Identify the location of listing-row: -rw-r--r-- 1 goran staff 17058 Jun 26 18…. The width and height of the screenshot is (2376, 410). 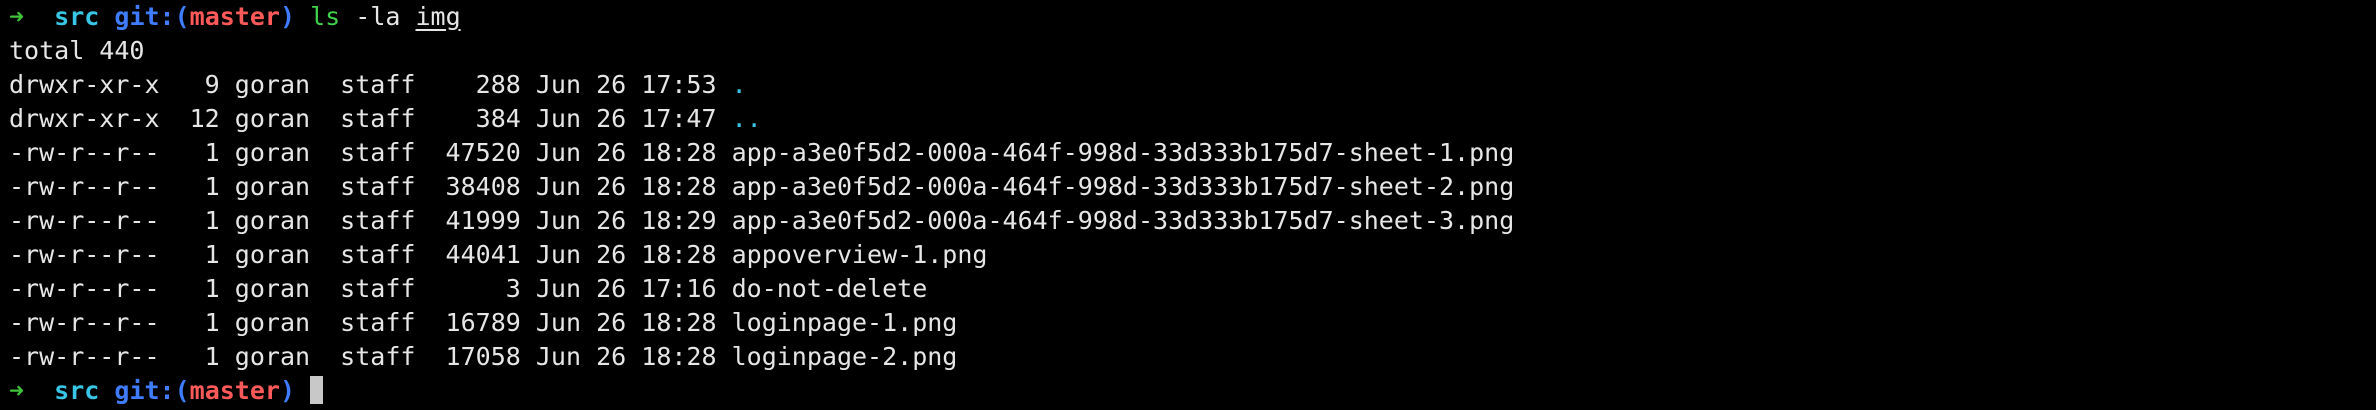
(1192, 357).